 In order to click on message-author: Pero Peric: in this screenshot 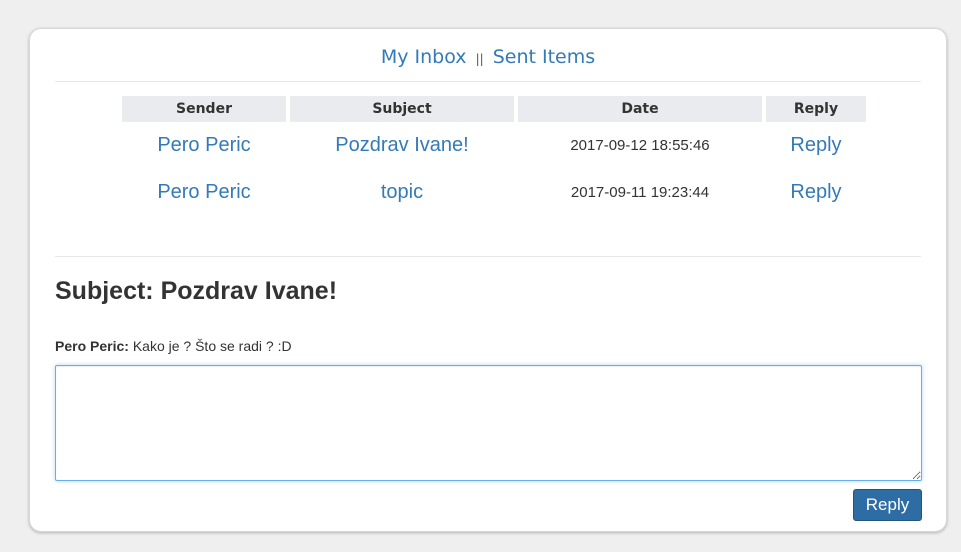, I will do `click(92, 346)`.